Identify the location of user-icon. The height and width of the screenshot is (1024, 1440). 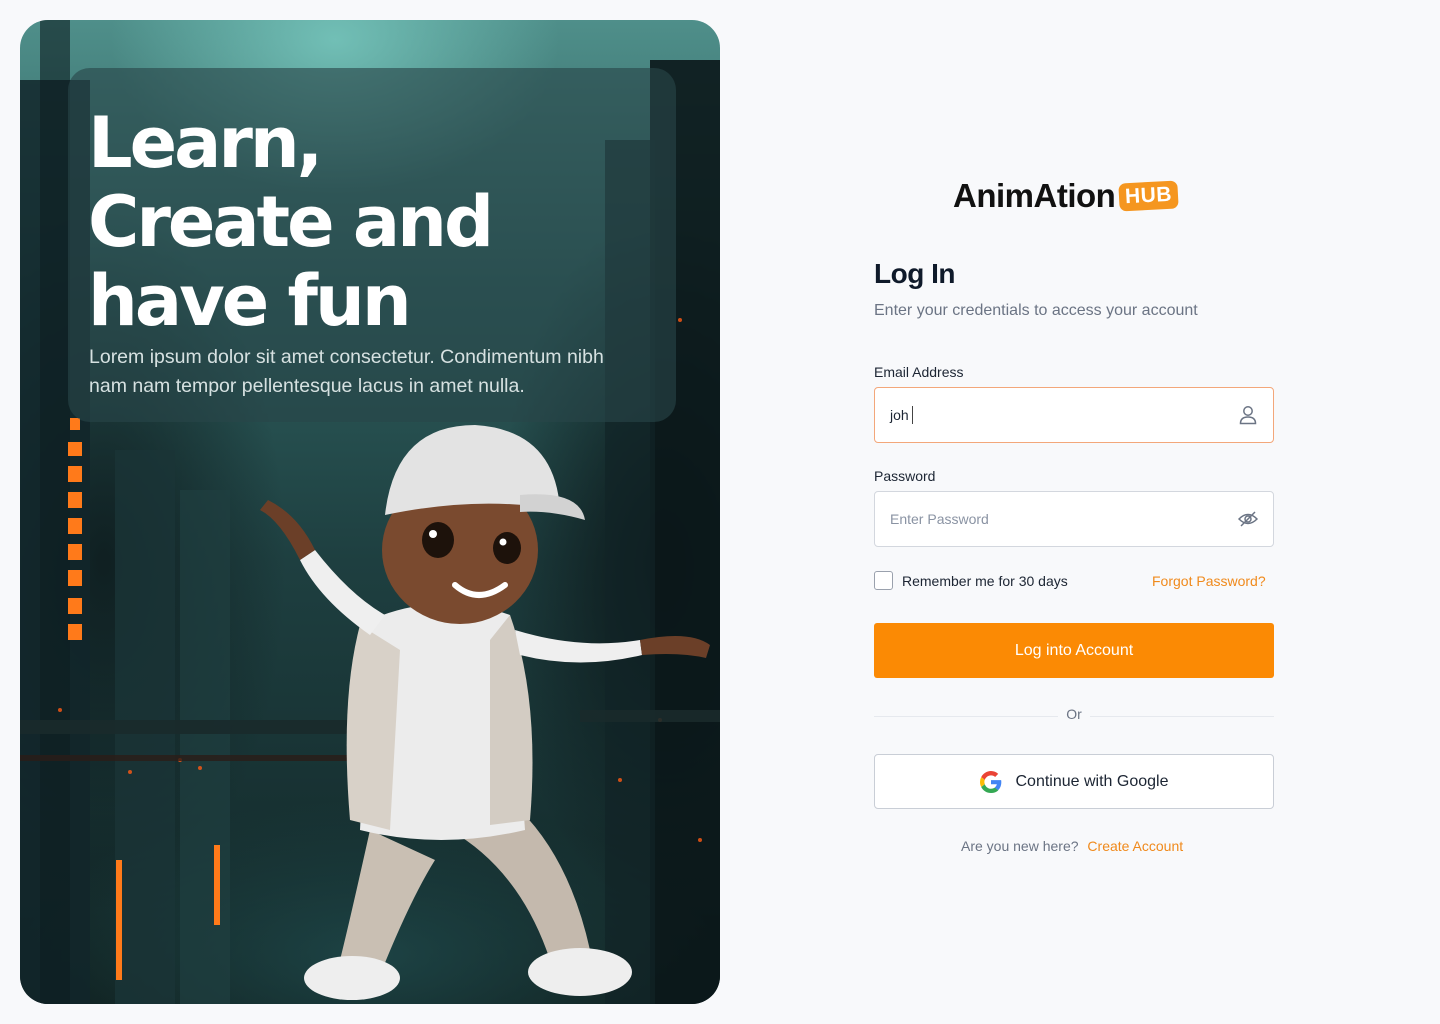
(1248, 415).